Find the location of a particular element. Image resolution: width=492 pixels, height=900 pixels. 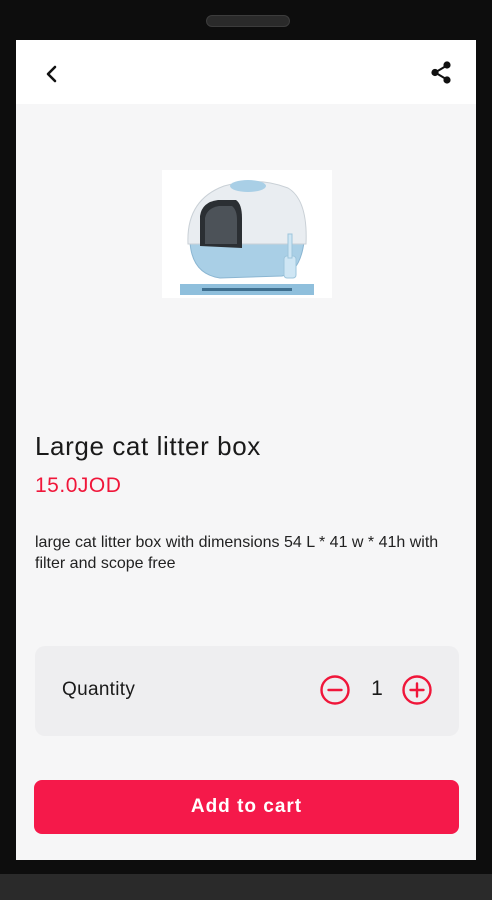

minus-circle-icon is located at coordinates (335, 690).